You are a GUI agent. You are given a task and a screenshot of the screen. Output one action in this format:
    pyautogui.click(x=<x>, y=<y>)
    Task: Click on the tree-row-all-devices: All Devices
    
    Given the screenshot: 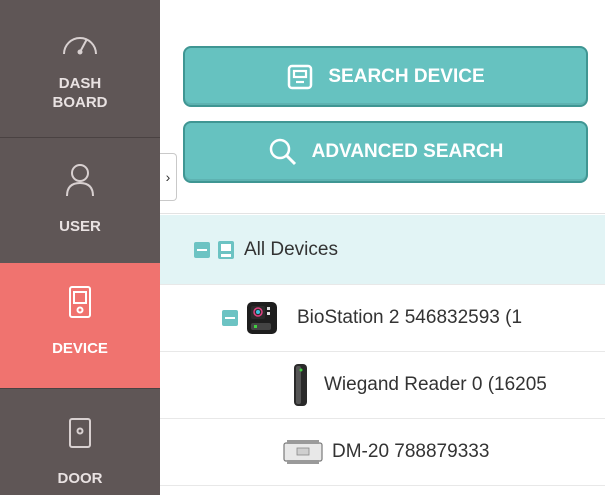 What is the action you would take?
    pyautogui.click(x=382, y=250)
    